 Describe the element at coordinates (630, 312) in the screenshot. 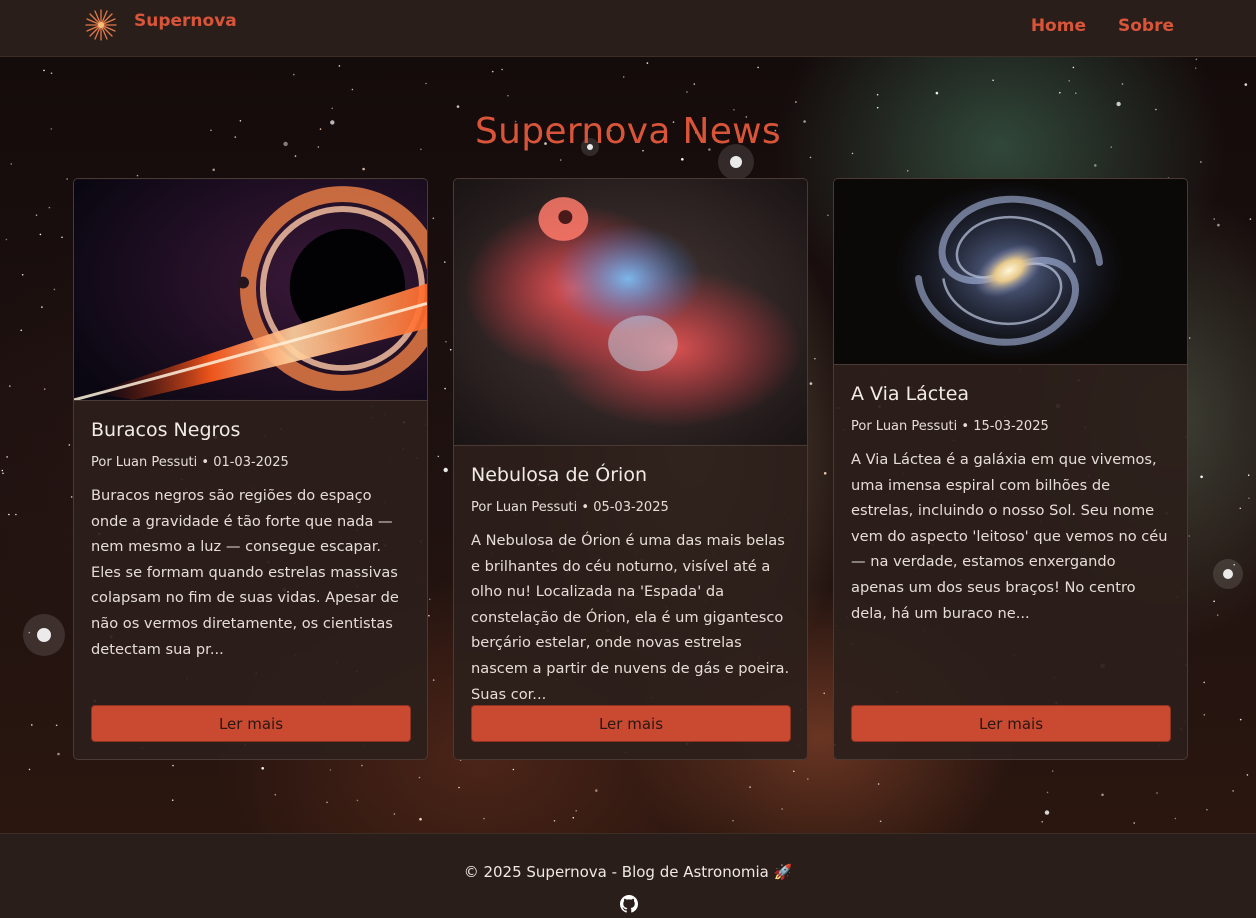

I see `orion-nebula-image` at that location.